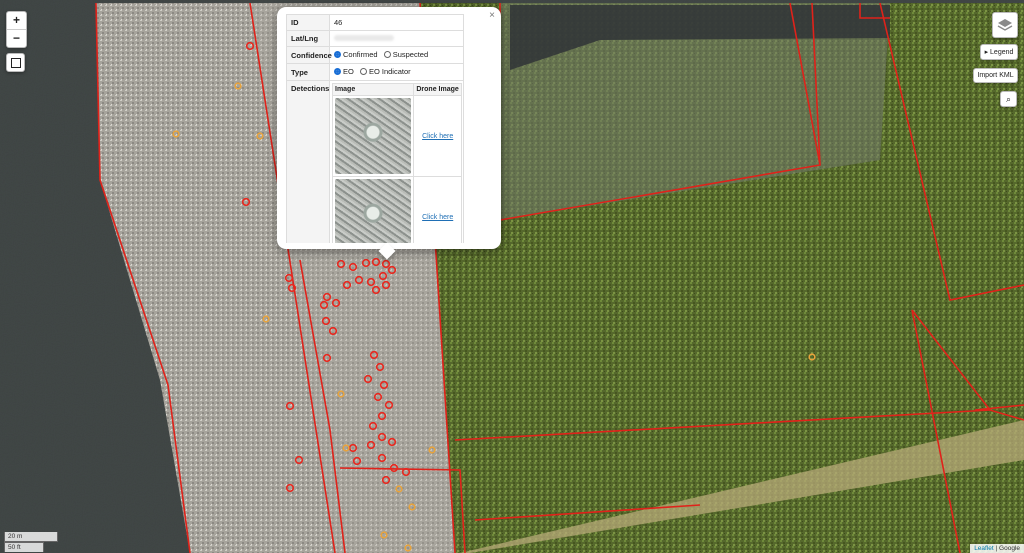 This screenshot has width=1024, height=553. Describe the element at coordinates (373, 89) in the screenshot. I see `image-header: Image` at that location.